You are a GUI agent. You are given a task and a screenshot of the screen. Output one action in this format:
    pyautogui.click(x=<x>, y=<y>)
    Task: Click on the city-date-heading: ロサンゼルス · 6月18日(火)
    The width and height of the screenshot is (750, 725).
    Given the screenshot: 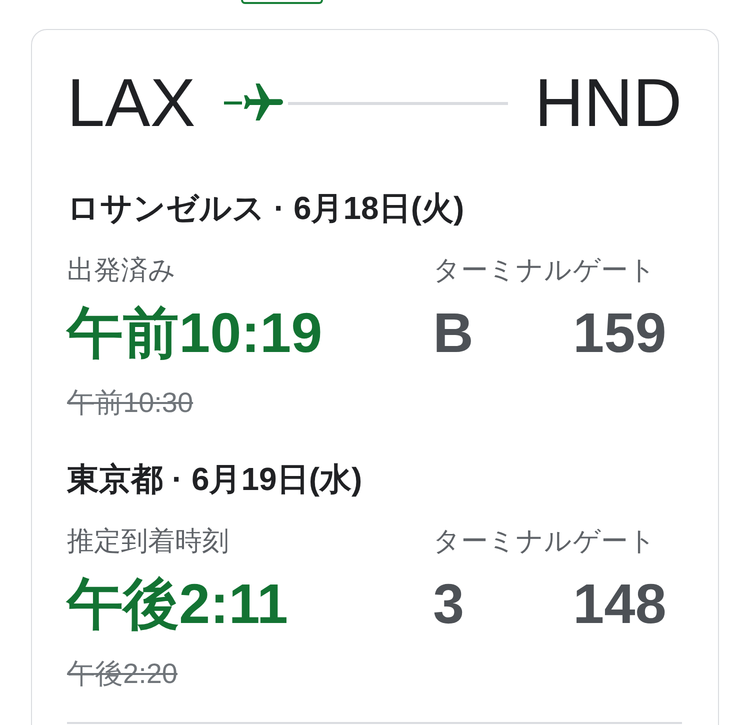 What is the action you would take?
    pyautogui.click(x=266, y=208)
    